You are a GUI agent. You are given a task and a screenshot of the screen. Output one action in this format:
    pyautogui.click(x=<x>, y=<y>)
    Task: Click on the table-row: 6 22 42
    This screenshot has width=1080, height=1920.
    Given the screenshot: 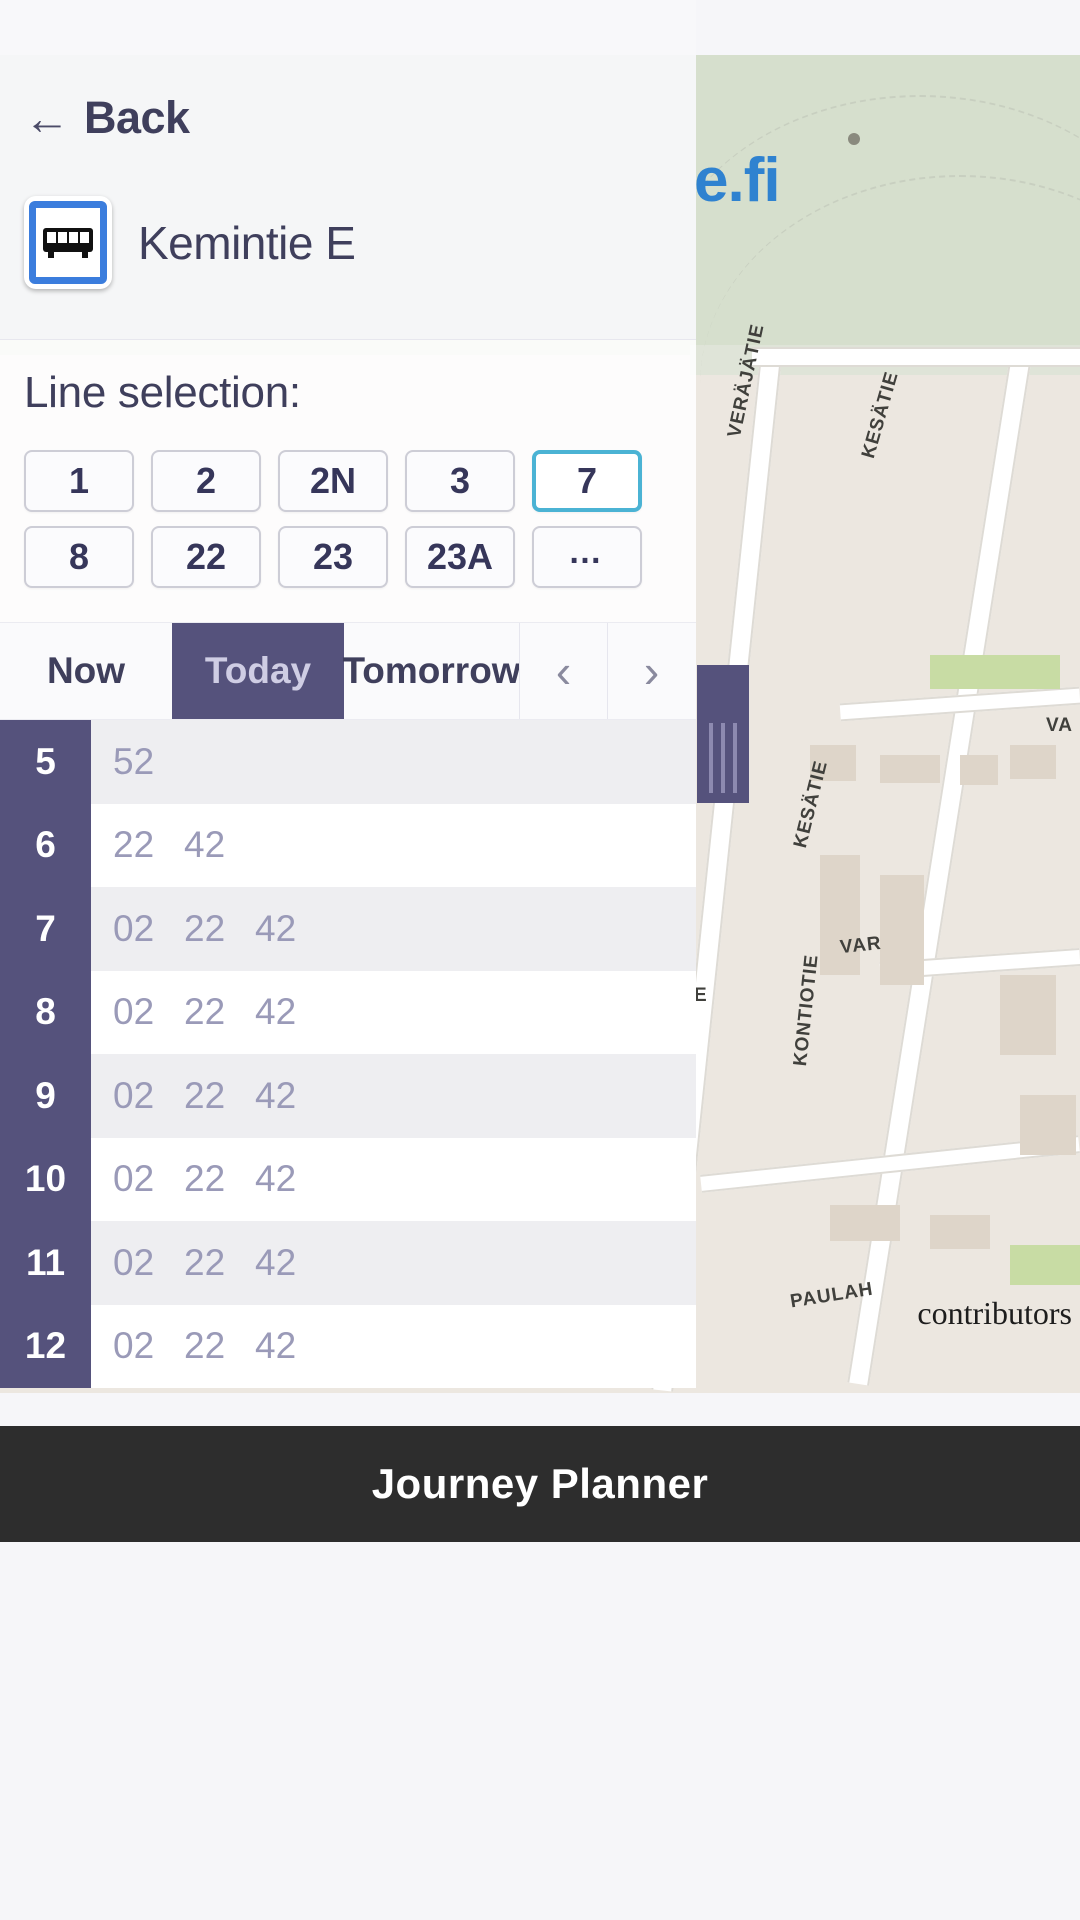 What is the action you would take?
    pyautogui.click(x=348, y=845)
    